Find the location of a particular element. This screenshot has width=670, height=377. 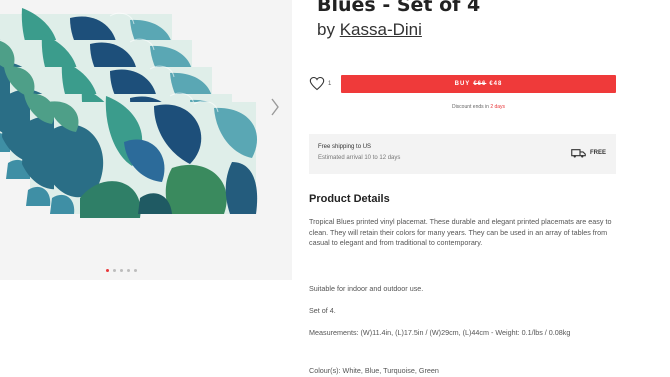

favorite-count: 1 is located at coordinates (330, 83).